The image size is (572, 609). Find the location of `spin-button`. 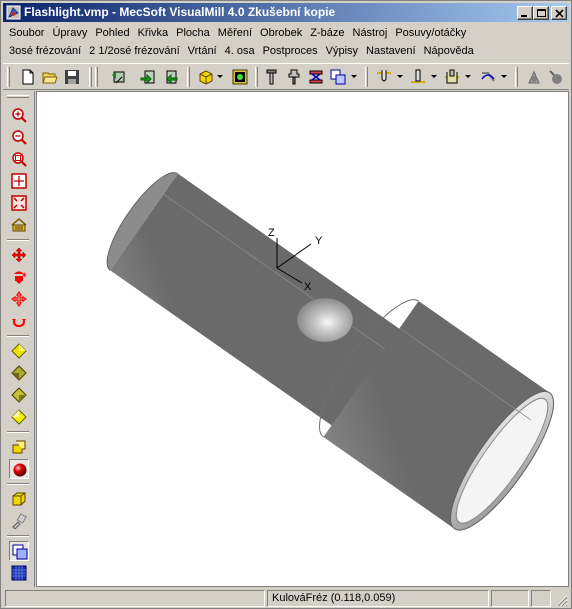

spin-button is located at coordinates (19, 321).